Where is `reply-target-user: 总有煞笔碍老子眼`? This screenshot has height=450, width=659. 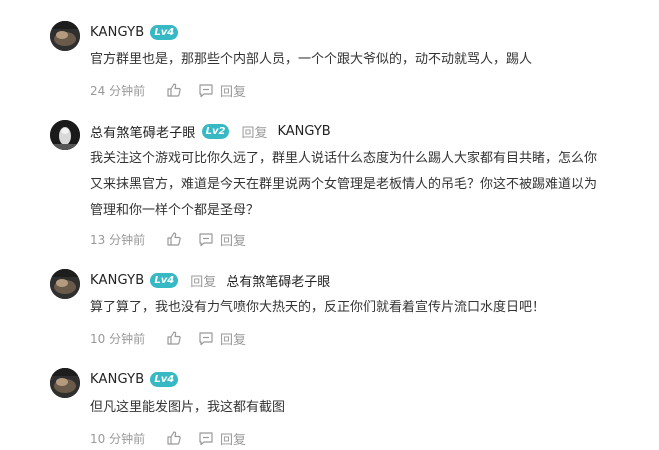 reply-target-user: 总有煞笔碍老子眼 is located at coordinates (278, 280).